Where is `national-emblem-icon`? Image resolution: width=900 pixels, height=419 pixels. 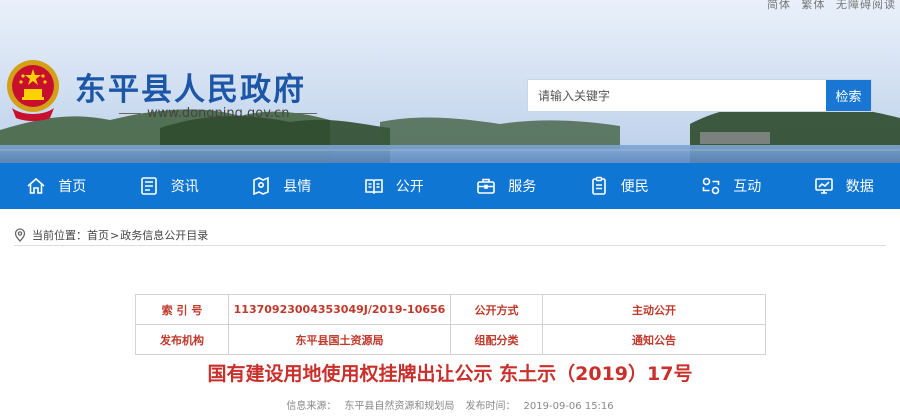
national-emblem-icon is located at coordinates (33, 90).